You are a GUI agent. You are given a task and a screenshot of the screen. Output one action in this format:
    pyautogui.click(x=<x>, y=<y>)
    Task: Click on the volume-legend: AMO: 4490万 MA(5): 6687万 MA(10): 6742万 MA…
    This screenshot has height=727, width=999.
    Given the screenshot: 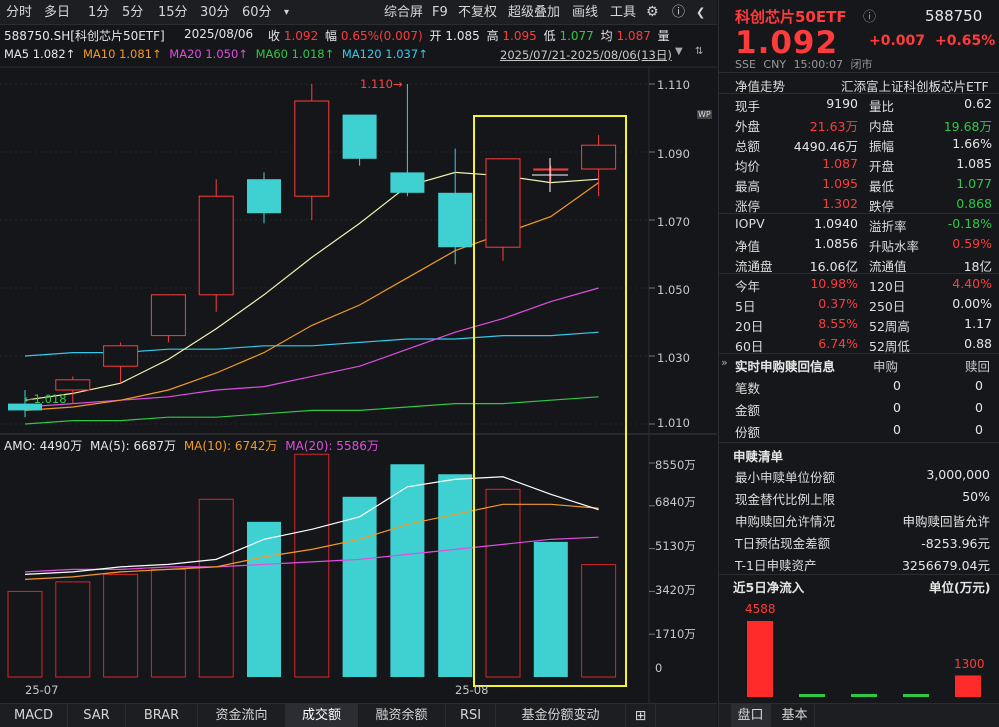 What is the action you would take?
    pyautogui.click(x=191, y=445)
    